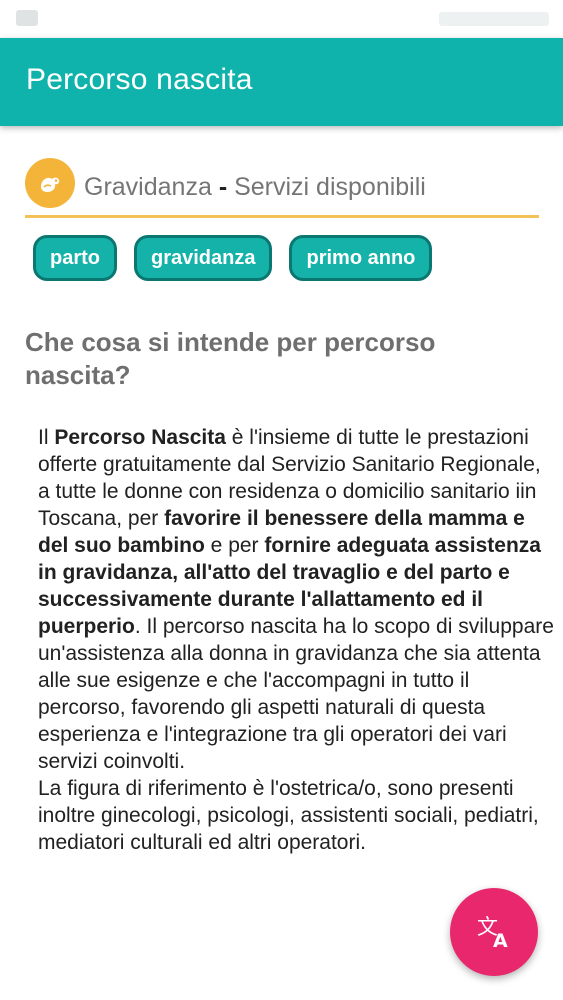 Image resolution: width=563 pixels, height=1000 pixels. Describe the element at coordinates (330, 187) in the screenshot. I see `section-subtitle: Servizi disponibili` at that location.